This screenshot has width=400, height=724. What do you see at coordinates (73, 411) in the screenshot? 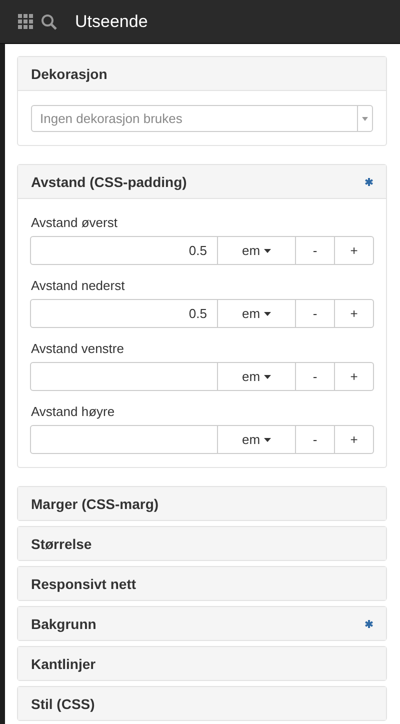
I see `field-label: Avstand høyre` at bounding box center [73, 411].